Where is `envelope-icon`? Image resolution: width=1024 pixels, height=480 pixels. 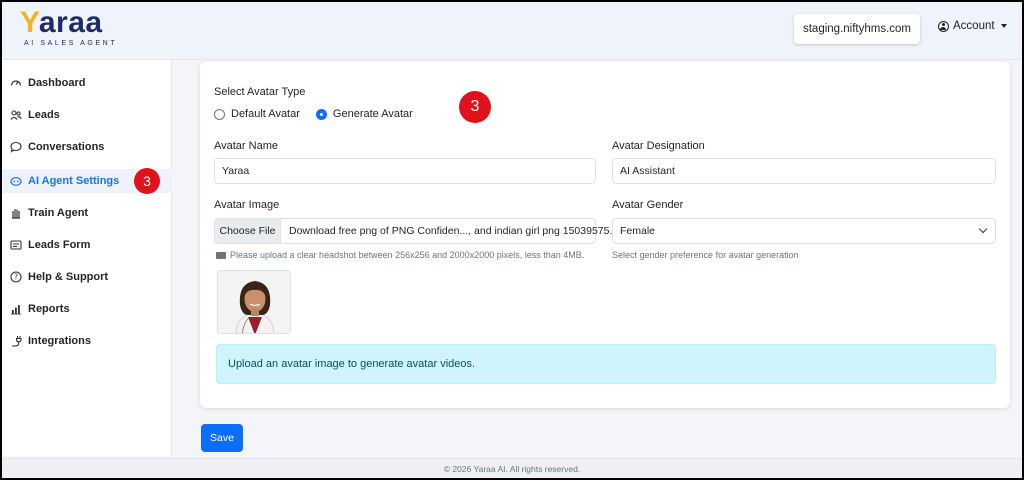 envelope-icon is located at coordinates (221, 255).